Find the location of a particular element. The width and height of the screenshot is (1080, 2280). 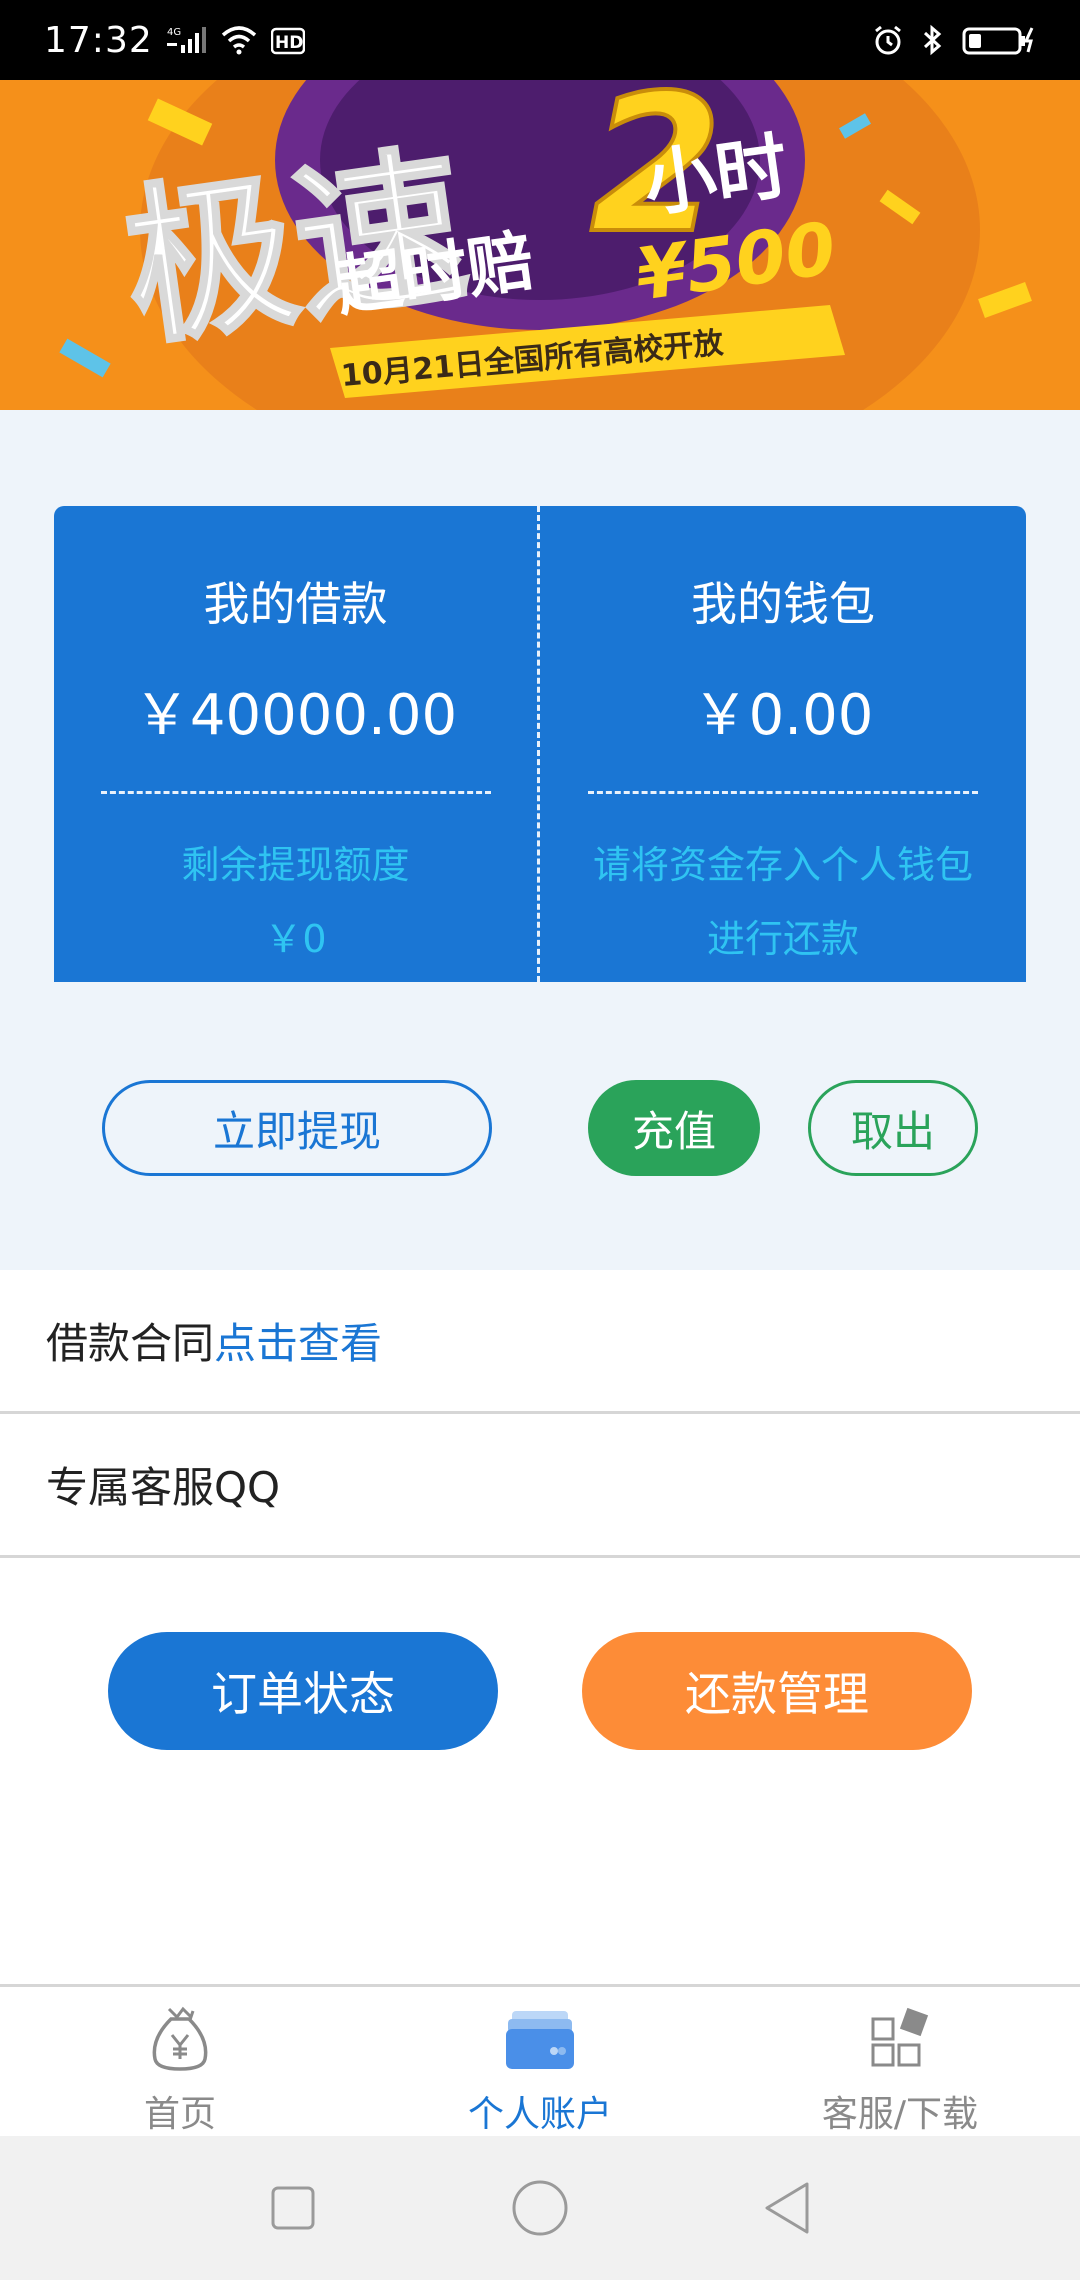

recents-button is located at coordinates (293, 2208).